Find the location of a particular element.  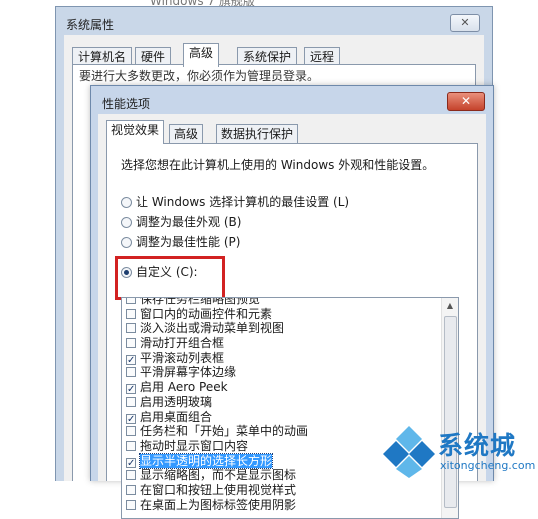

effect-list-item: 启用透明玻璃 is located at coordinates (281, 402).